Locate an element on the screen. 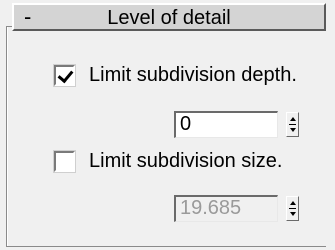  limit-depth-label: Limit subdivision depth. is located at coordinates (193, 75).